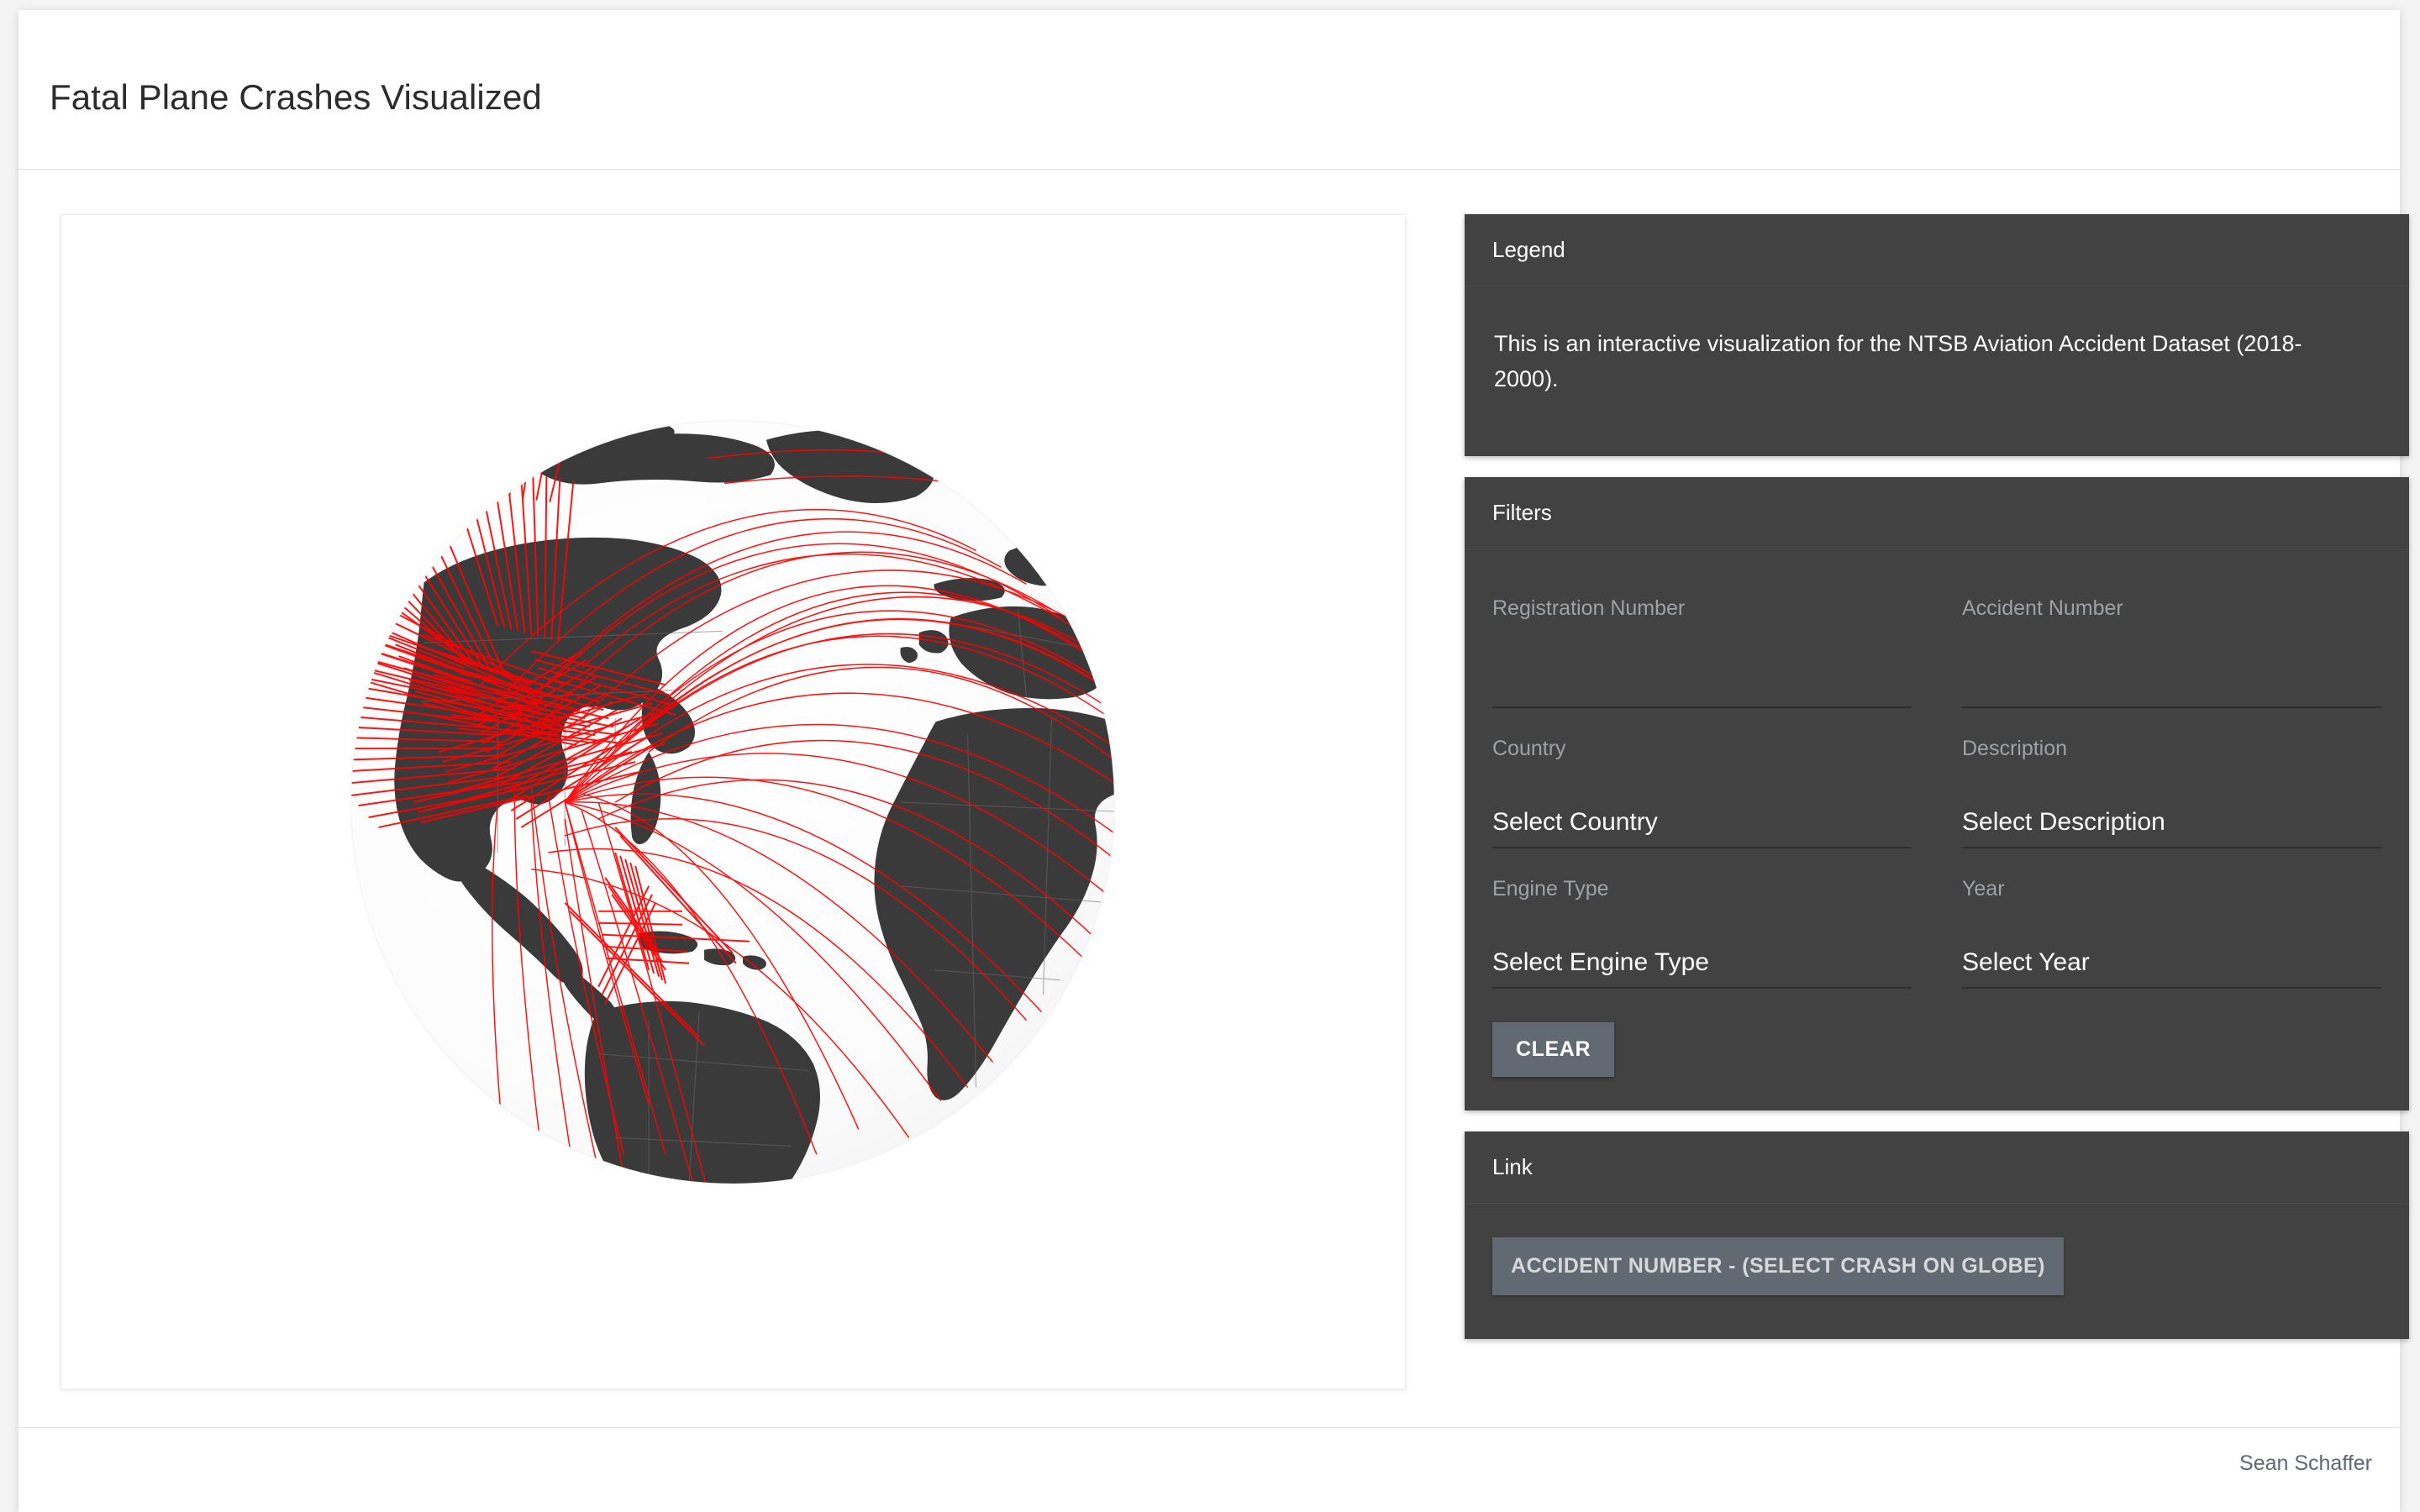  Describe the element at coordinates (2171, 934) in the screenshot. I see `filter-field-year: Year Select Year` at that location.